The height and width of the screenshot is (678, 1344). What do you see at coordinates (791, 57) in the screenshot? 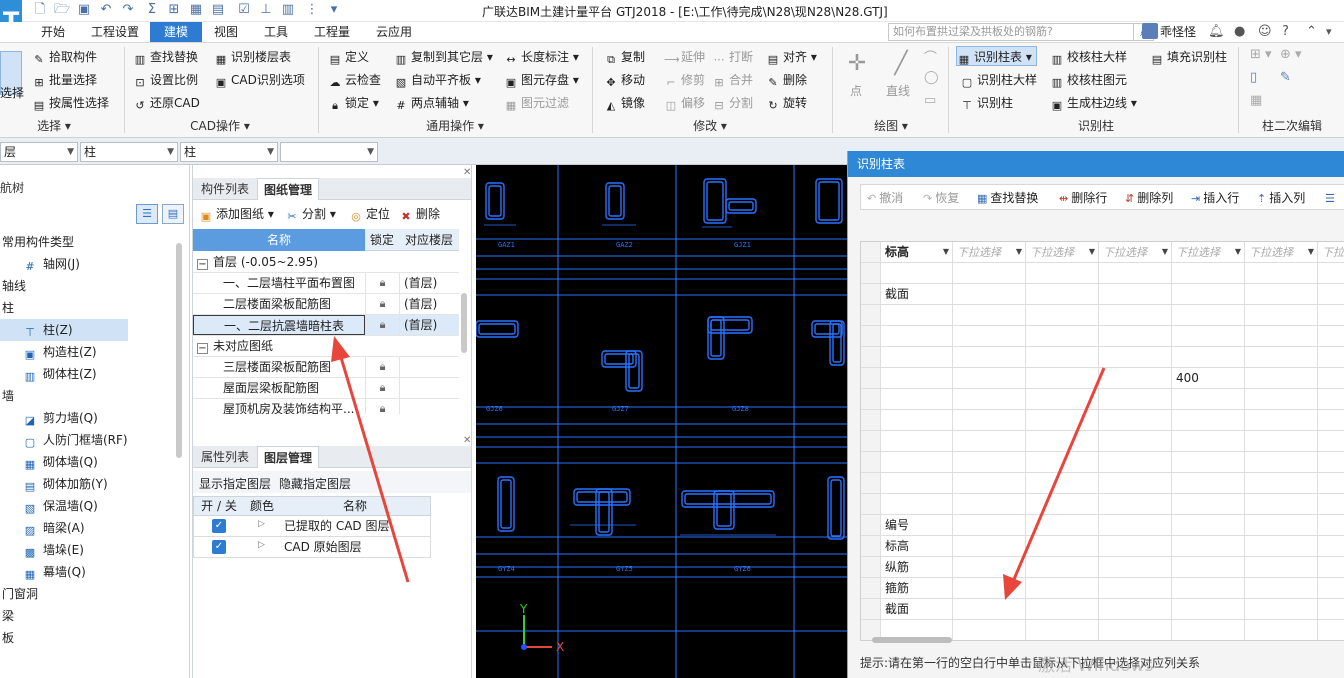
I see `align-button: ▤ 对齐 ▾` at bounding box center [791, 57].